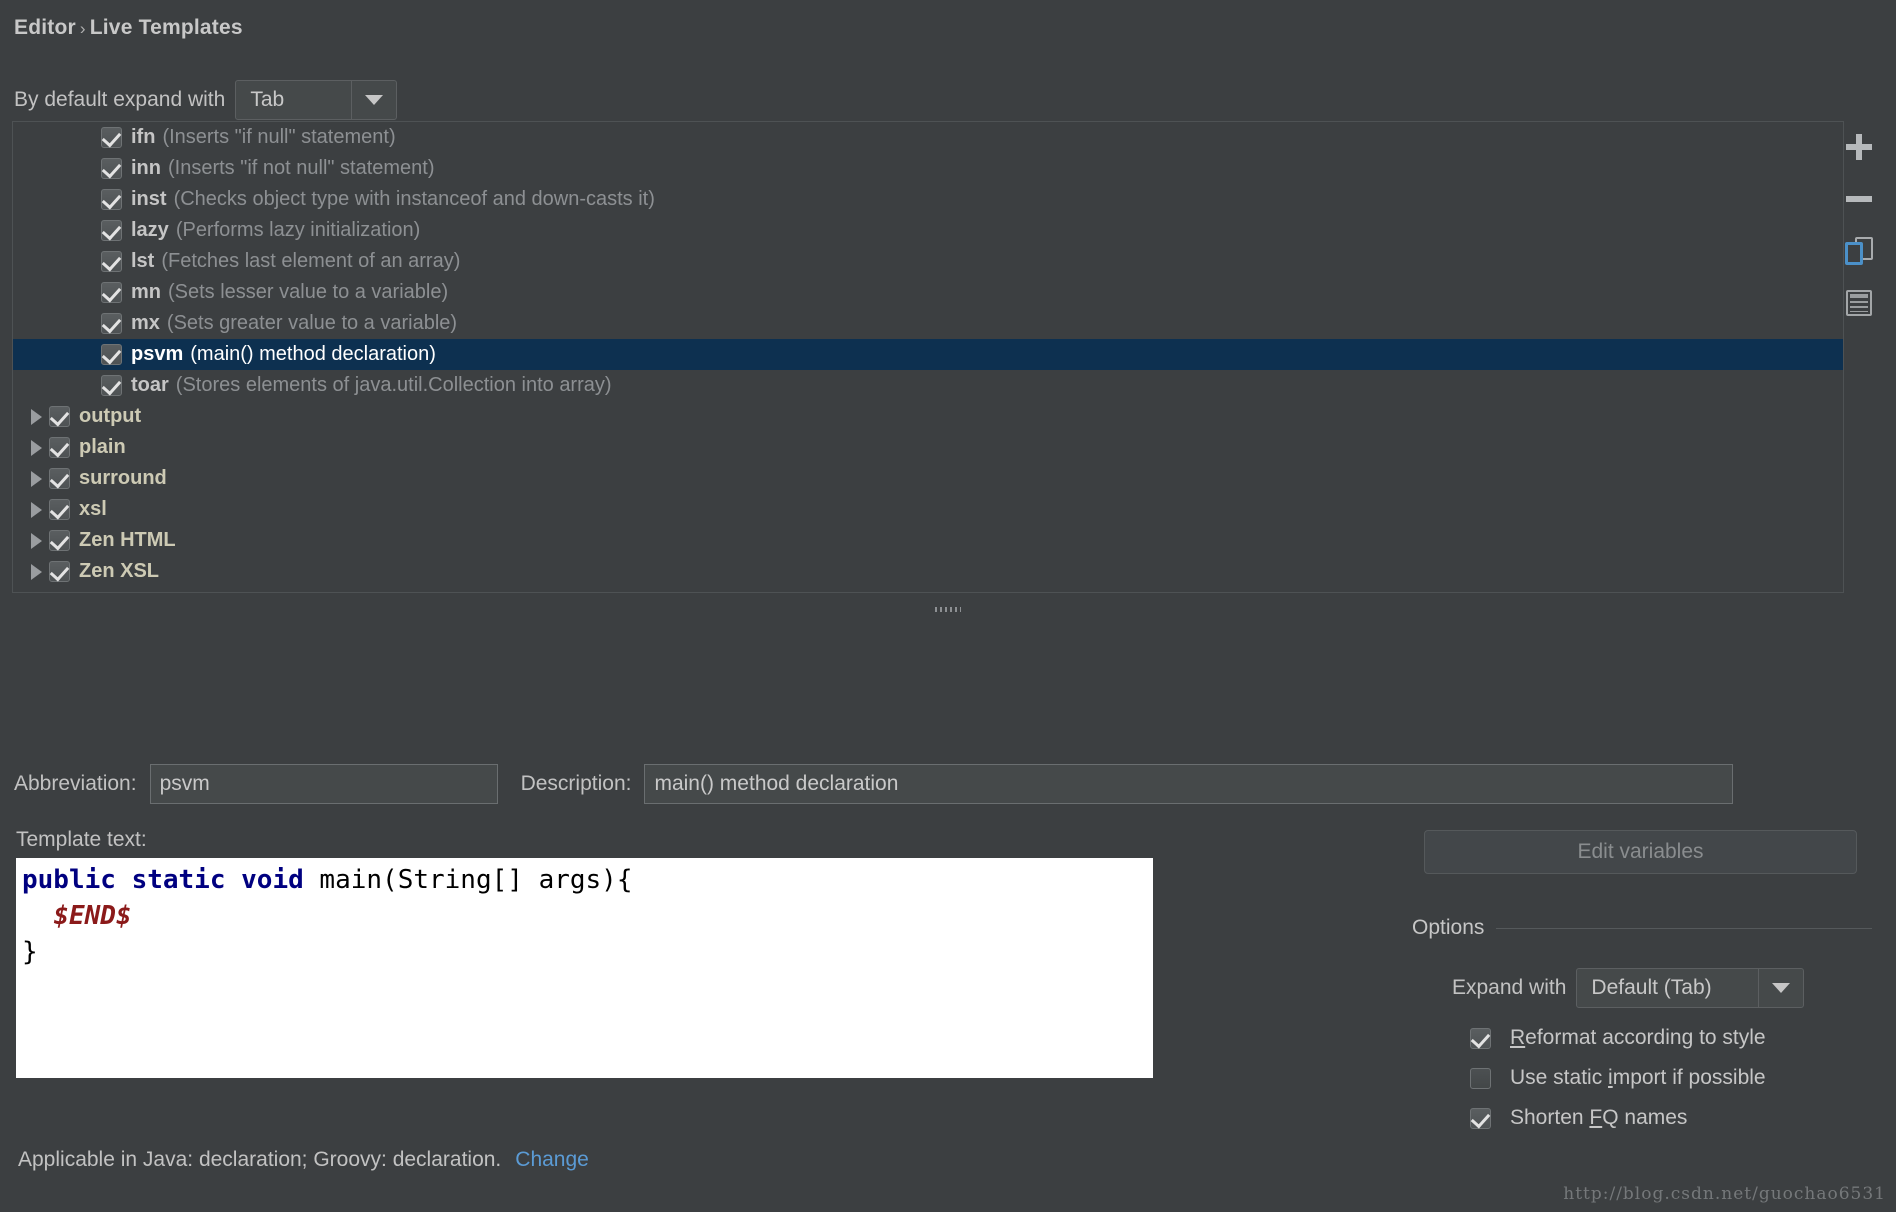 This screenshot has width=1896, height=1212. What do you see at coordinates (928, 540) in the screenshot?
I see `template-group-row: Zen HTML` at bounding box center [928, 540].